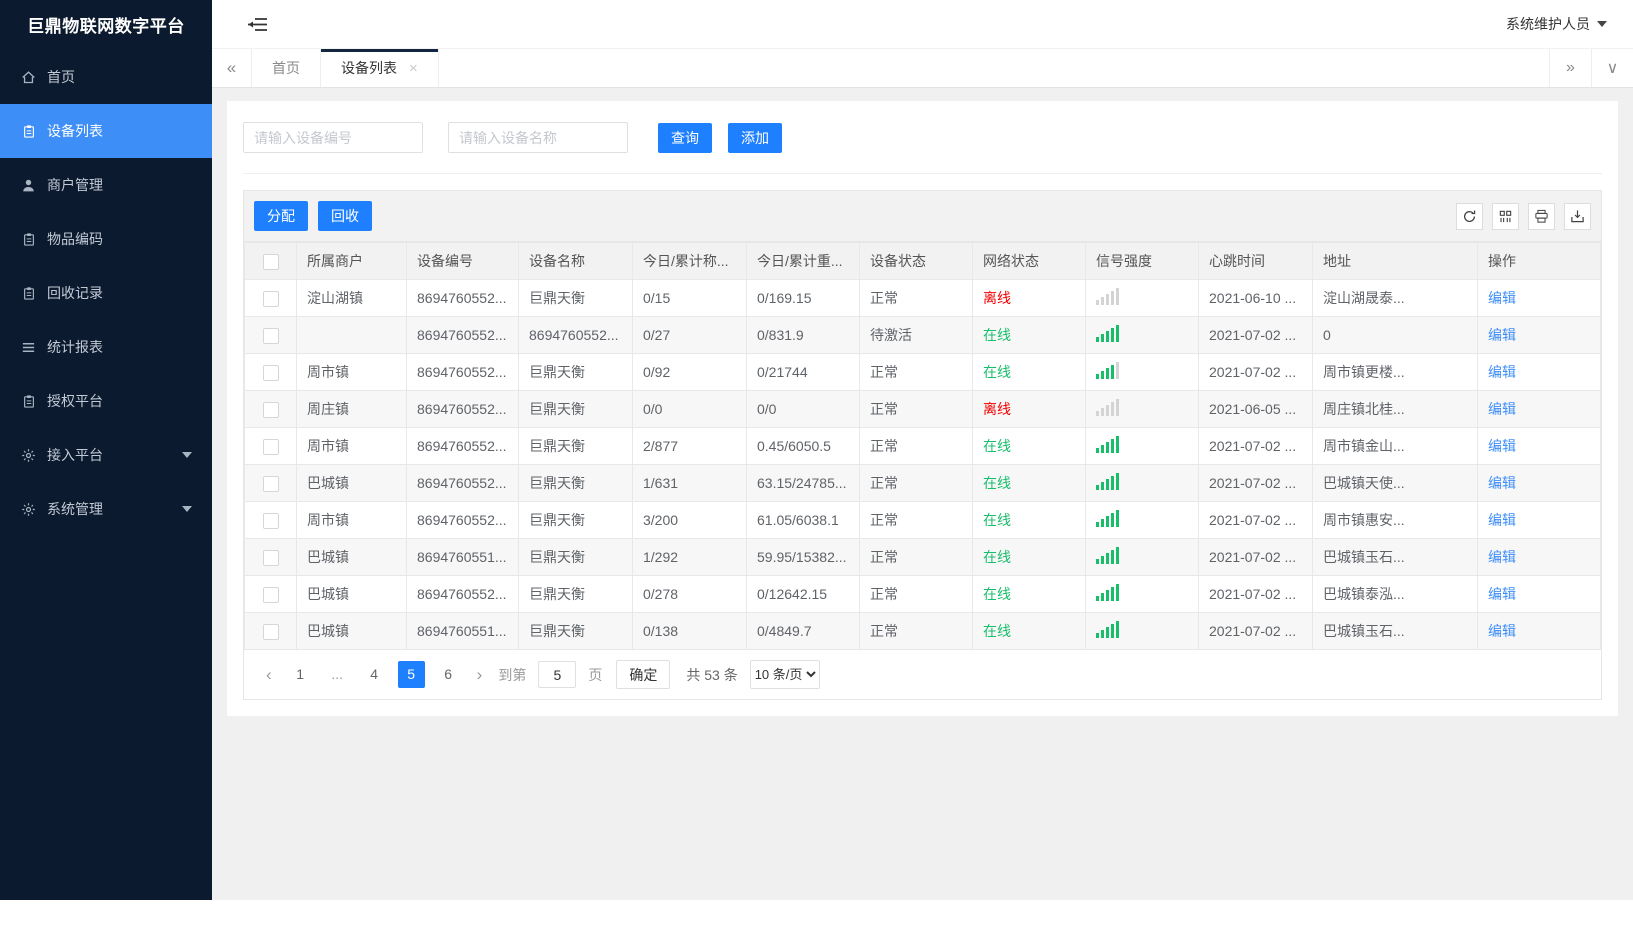  I want to click on device-name-input, so click(538, 137).